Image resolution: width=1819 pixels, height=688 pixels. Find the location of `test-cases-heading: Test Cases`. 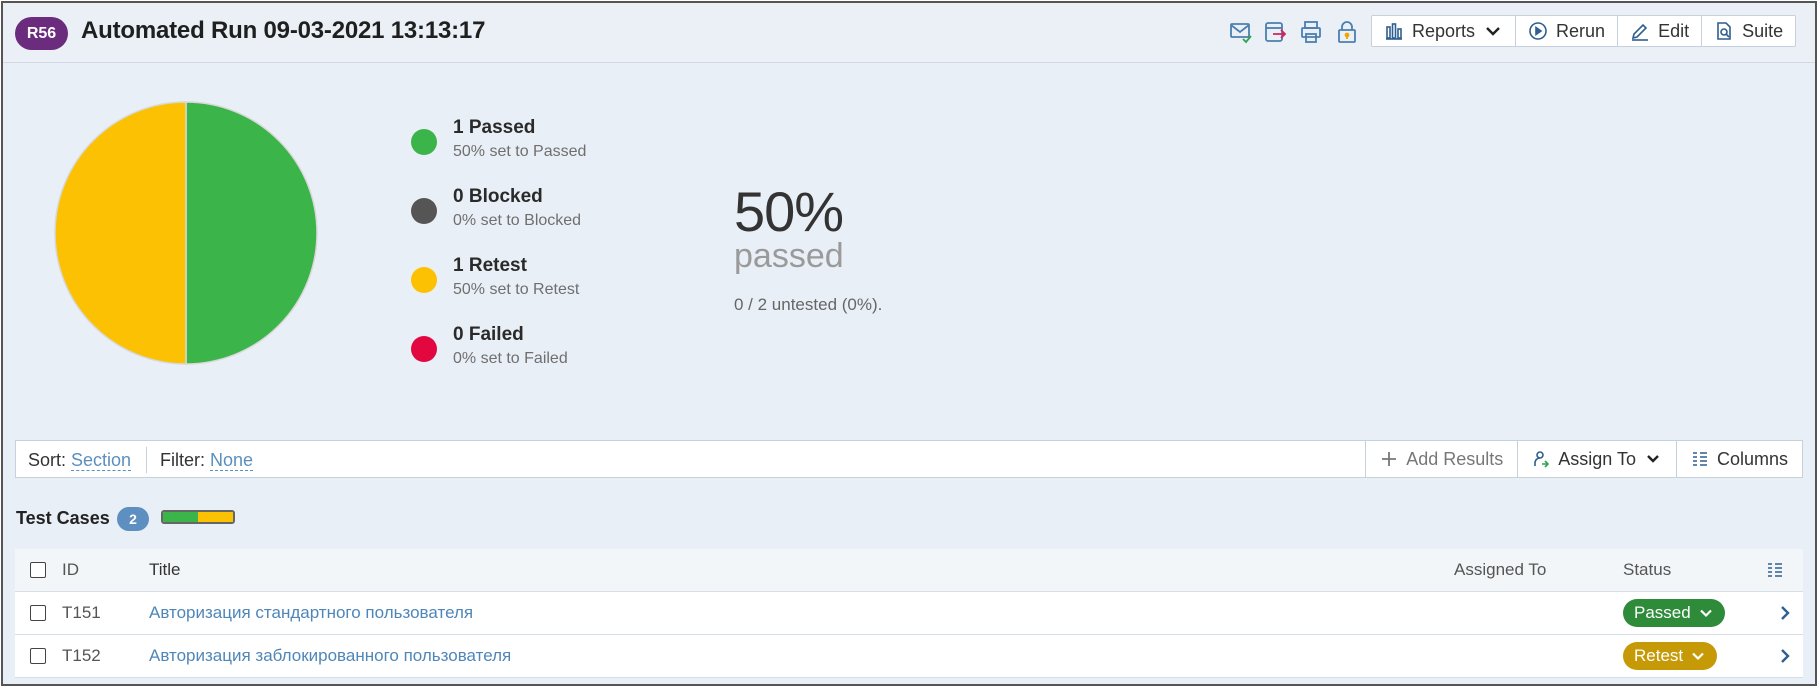

test-cases-heading: Test Cases is located at coordinates (63, 518).